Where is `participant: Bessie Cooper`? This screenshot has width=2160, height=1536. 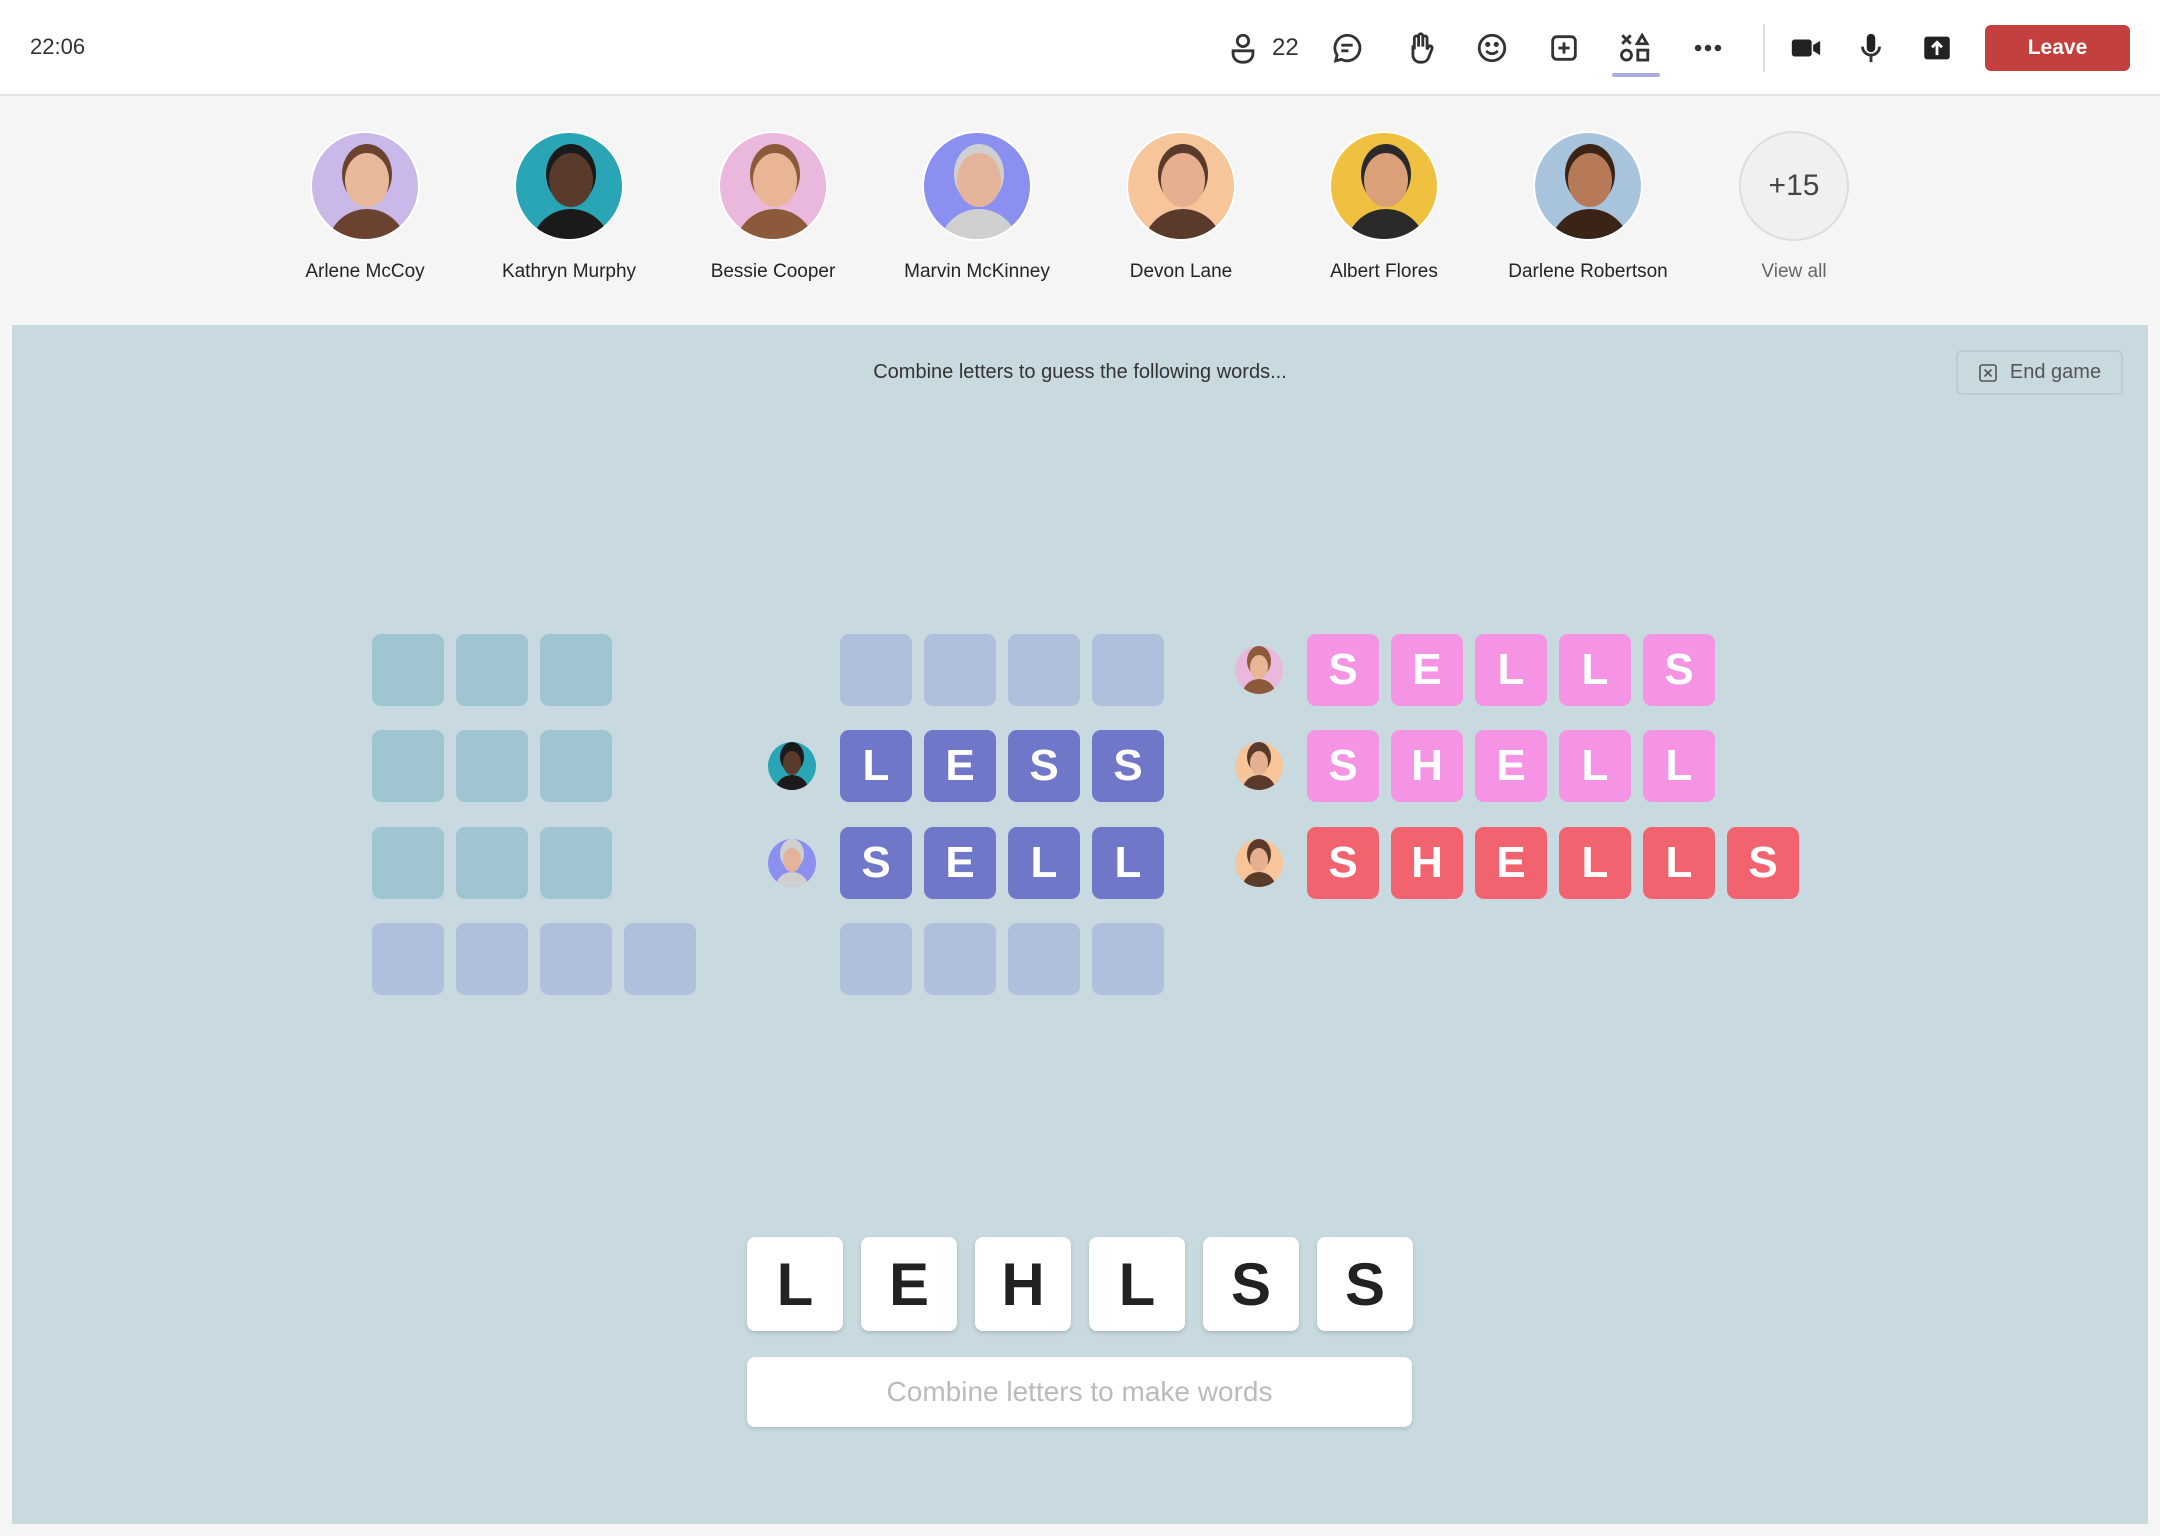 participant: Bessie Cooper is located at coordinates (773, 207).